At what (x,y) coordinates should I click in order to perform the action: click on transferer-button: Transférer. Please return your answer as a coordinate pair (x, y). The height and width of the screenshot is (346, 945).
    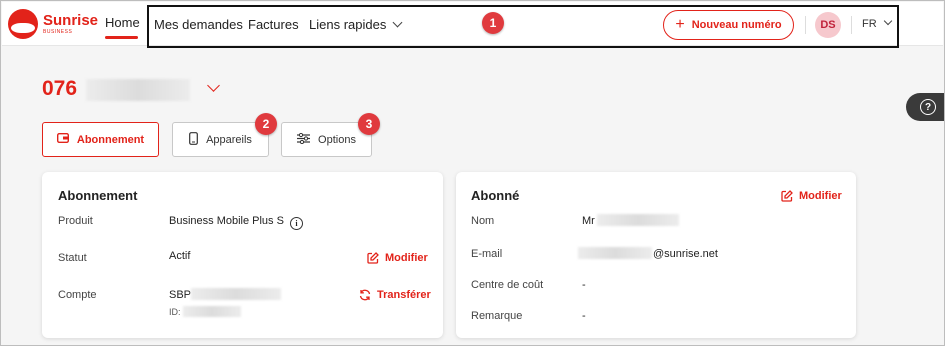
    Looking at the image, I should click on (395, 295).